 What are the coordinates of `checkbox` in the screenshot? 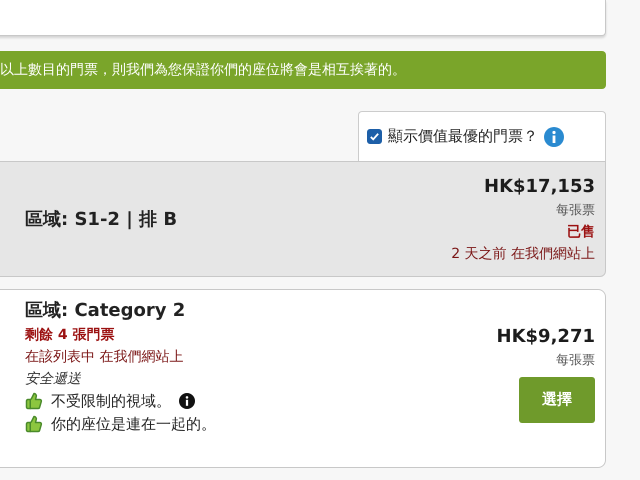 It's located at (374, 136).